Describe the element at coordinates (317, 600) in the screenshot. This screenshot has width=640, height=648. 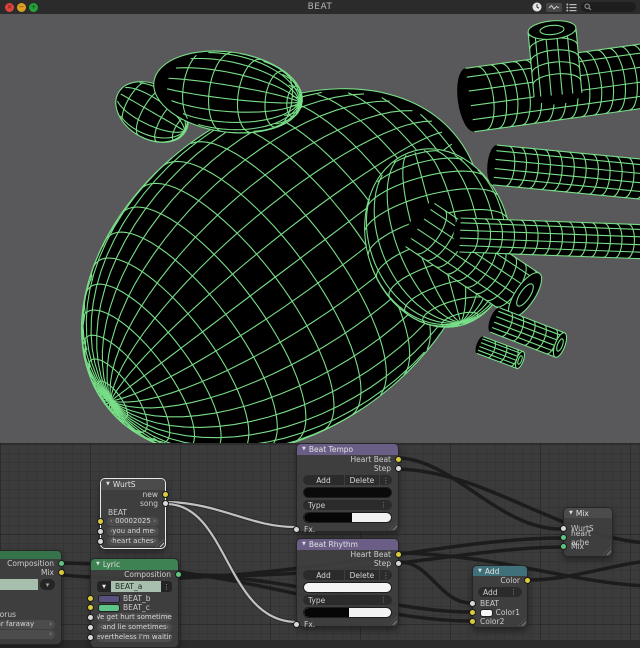
I see `type-label: Type` at that location.